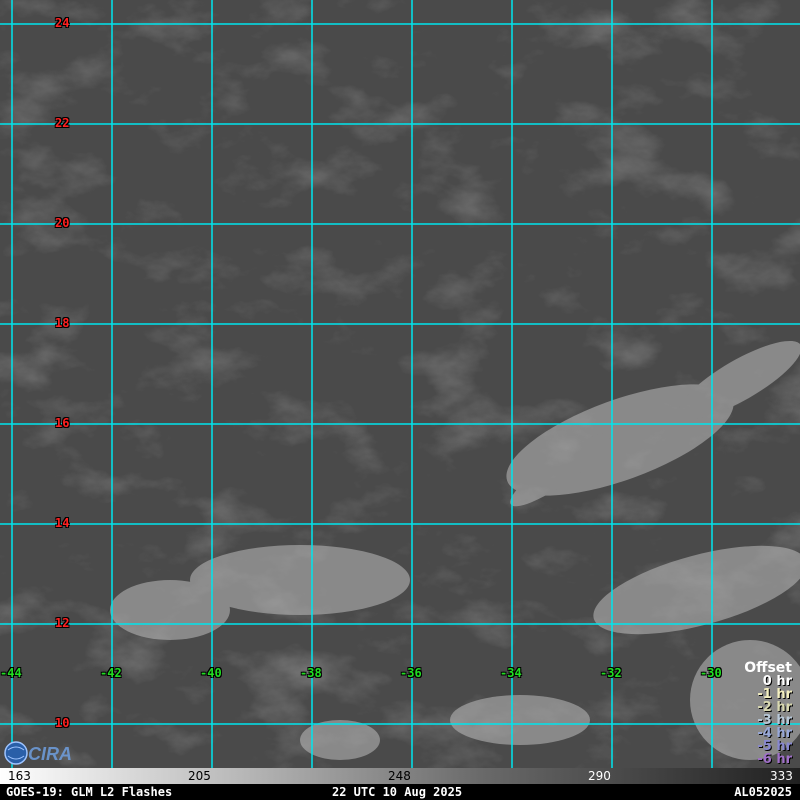  I want to click on colorbar-tick-label: 163, so click(19, 776).